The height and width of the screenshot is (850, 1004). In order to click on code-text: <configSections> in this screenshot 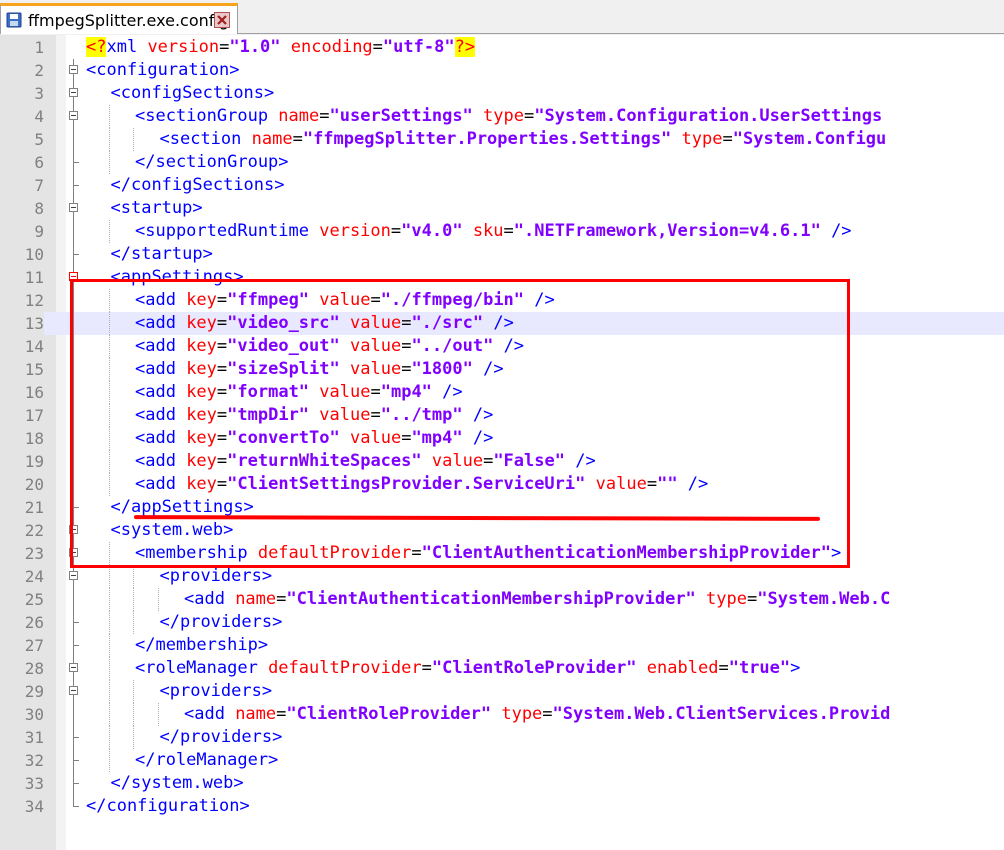, I will do `click(193, 93)`.